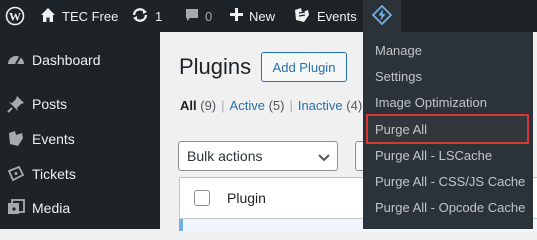 The height and width of the screenshot is (240, 537). I want to click on column-plugin: Plugin, so click(246, 198).